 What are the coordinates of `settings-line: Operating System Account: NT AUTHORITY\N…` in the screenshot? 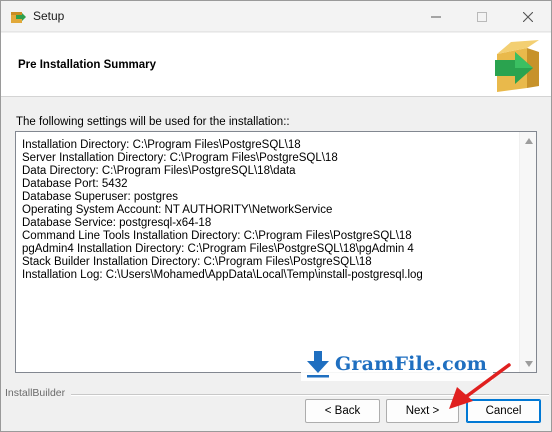 It's located at (177, 210).